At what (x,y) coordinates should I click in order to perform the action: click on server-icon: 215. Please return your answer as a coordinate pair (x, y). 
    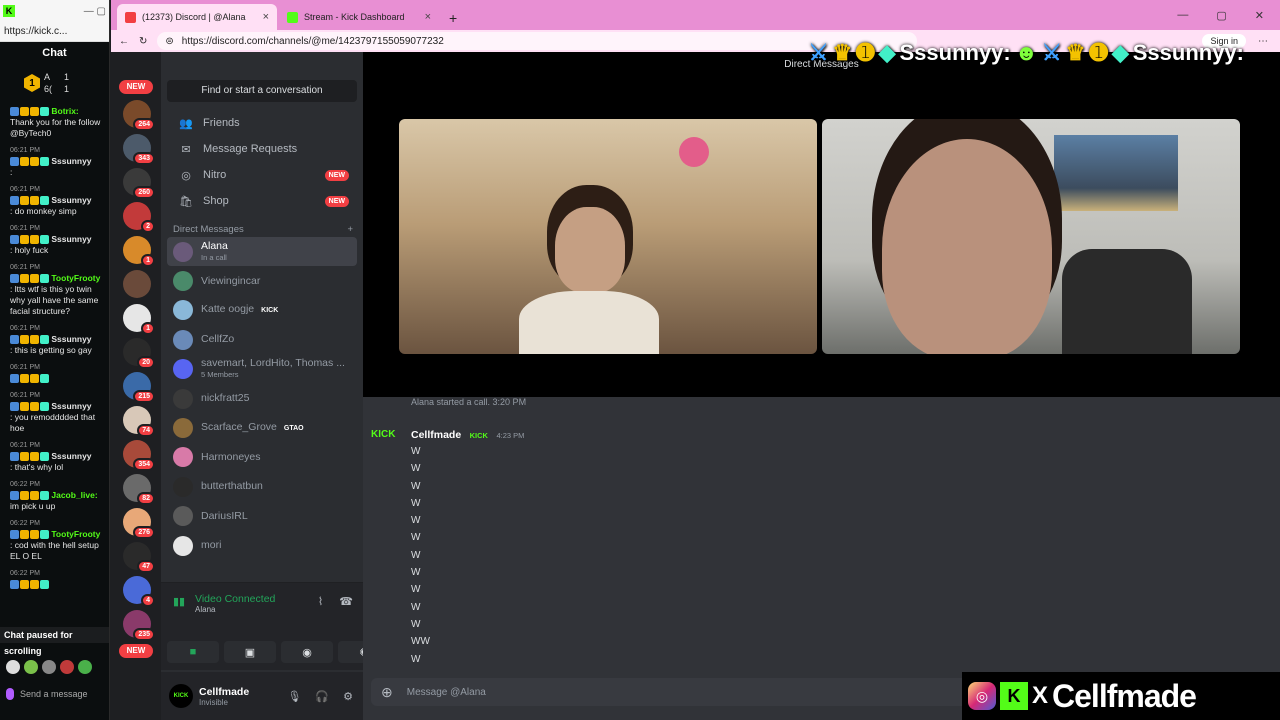
    Looking at the image, I should click on (139, 387).